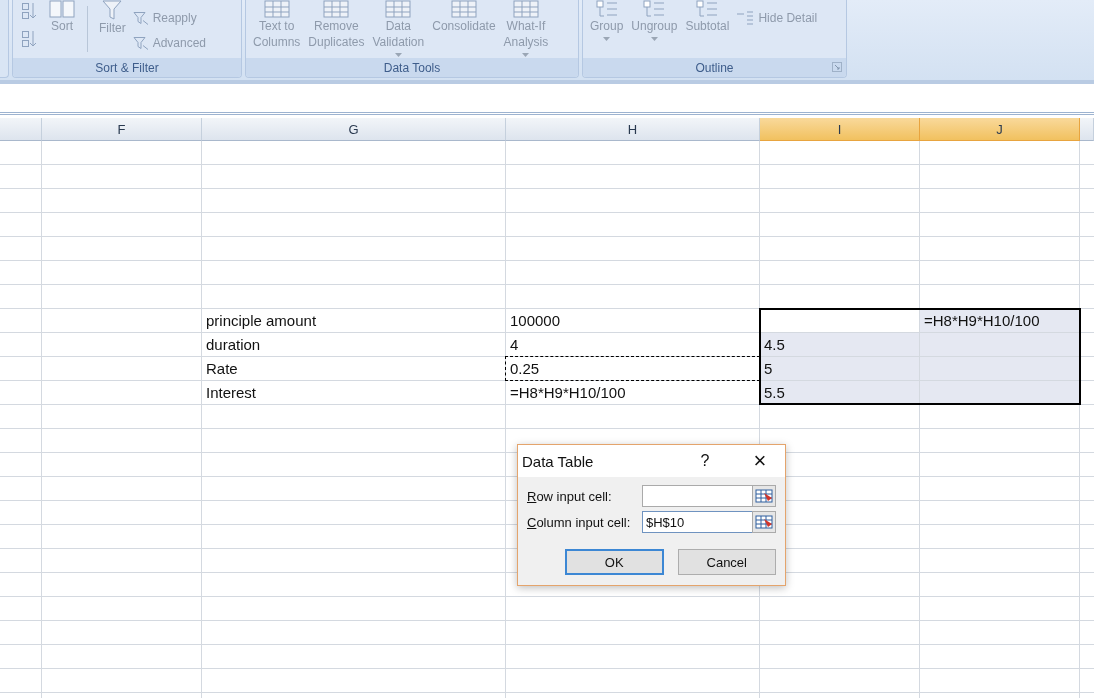  Describe the element at coordinates (1087, 129) in the screenshot. I see `column-header` at that location.